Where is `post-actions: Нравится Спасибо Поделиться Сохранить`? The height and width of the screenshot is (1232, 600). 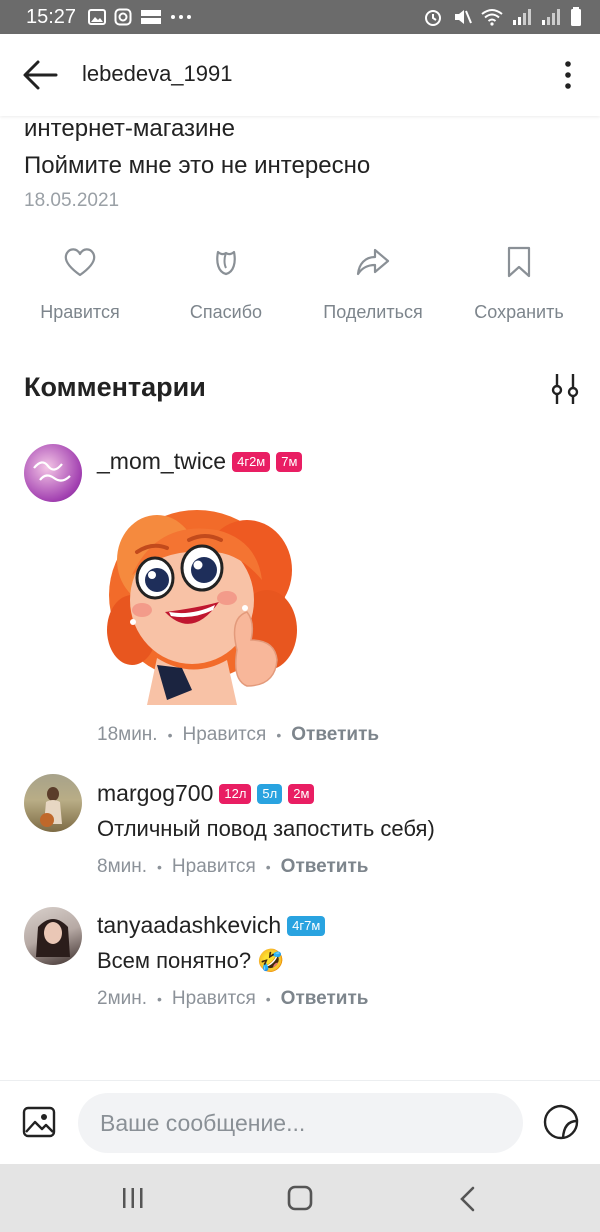 post-actions: Нравится Спасибо Поделиться Сохранить is located at coordinates (300, 289).